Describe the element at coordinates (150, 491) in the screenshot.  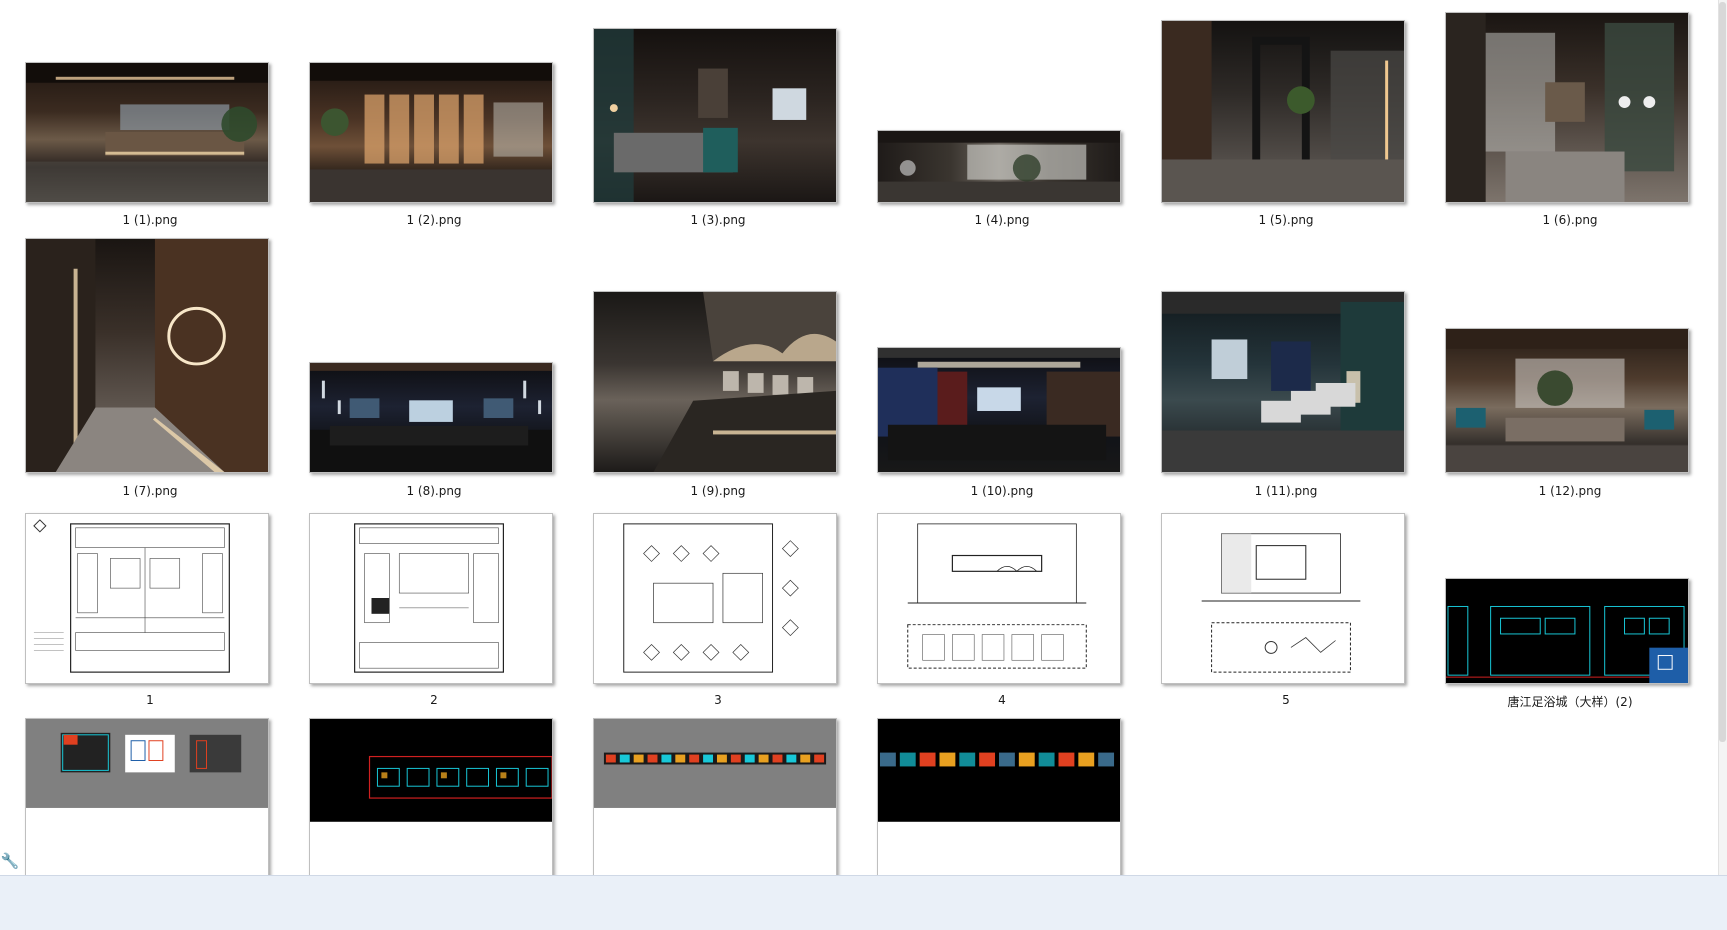
I see `file-name: 1 (7).png` at that location.